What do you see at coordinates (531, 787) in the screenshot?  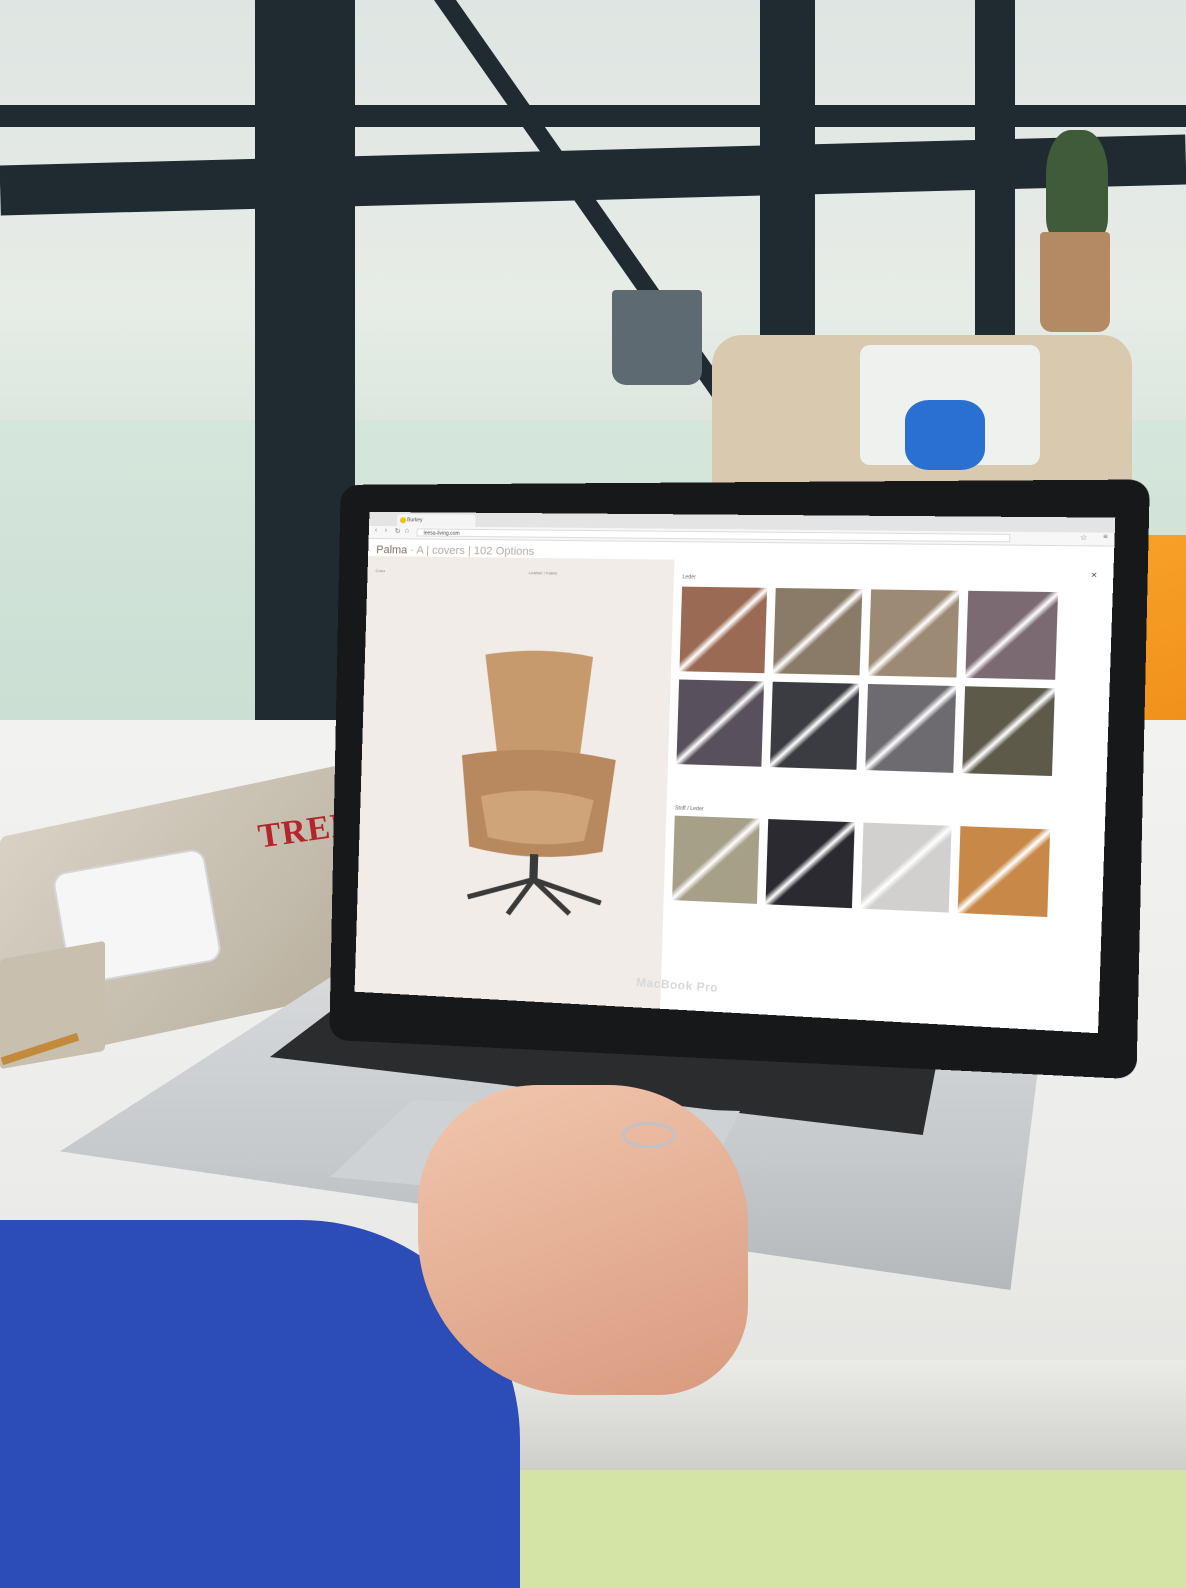 I see `armchair-image` at bounding box center [531, 787].